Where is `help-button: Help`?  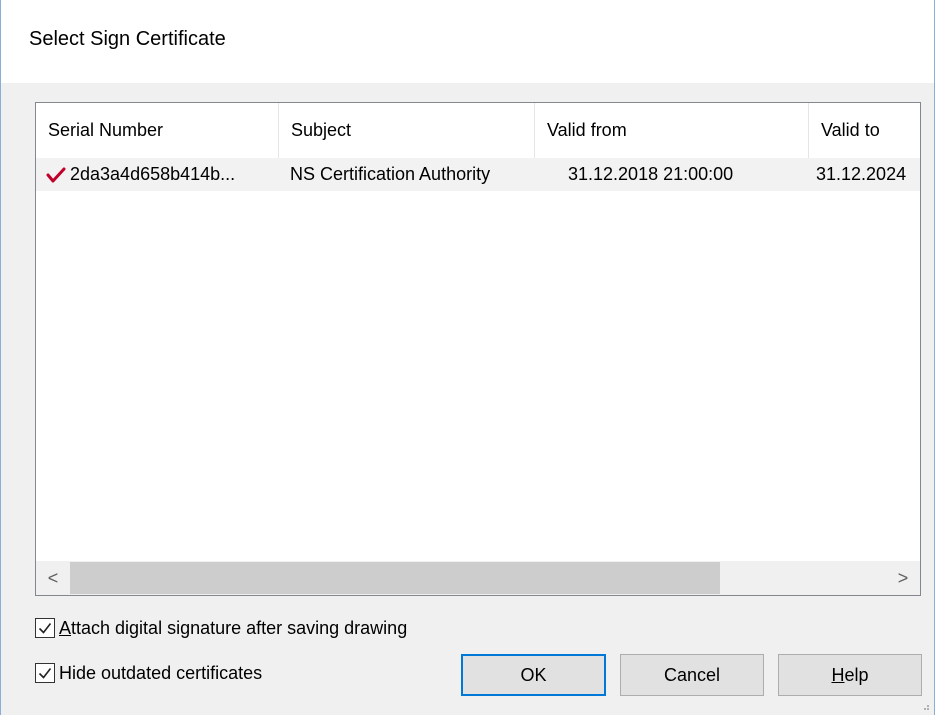 help-button: Help is located at coordinates (850, 675).